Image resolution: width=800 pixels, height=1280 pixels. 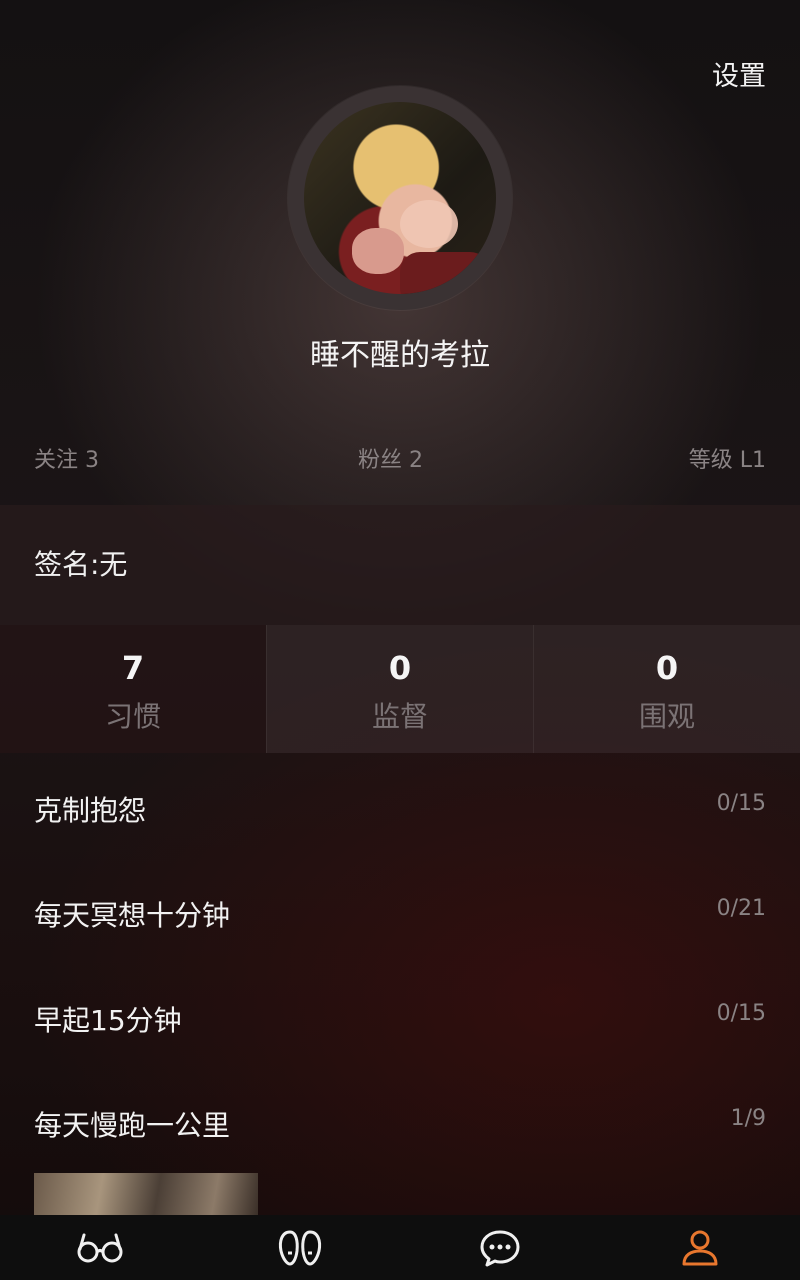 I want to click on level-badge: 等级 L1, so click(x=727, y=460).